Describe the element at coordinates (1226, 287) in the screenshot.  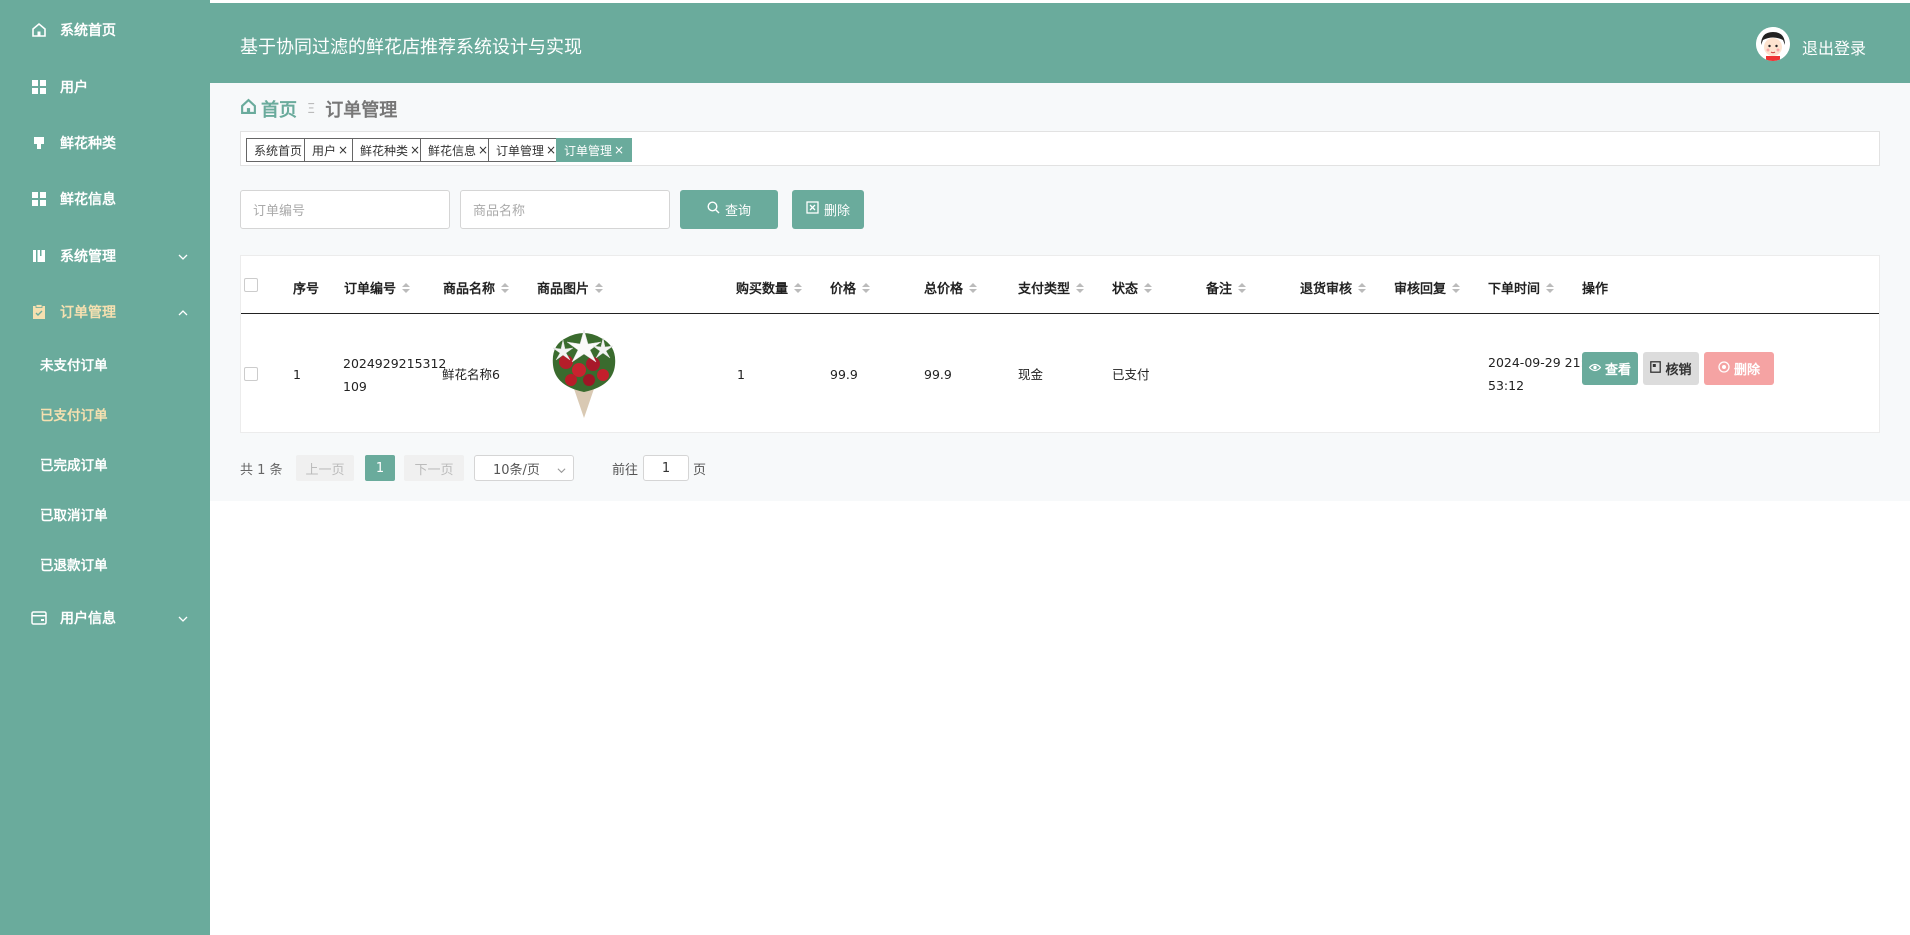
I see `column-header: 备注` at that location.